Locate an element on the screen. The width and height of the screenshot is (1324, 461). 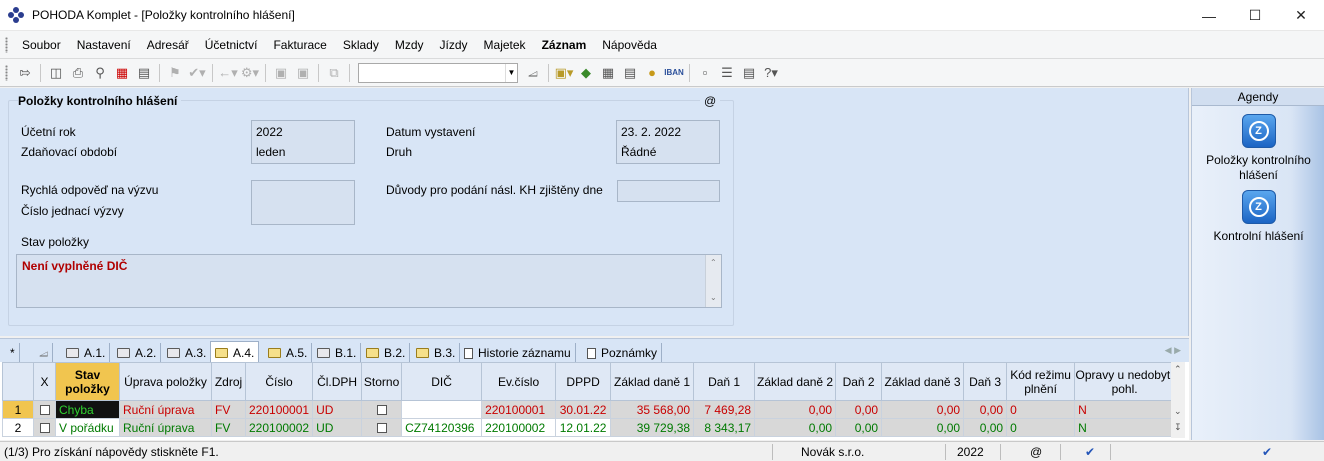
bookmark-icon: ⚑ is located at coordinates (175, 73).